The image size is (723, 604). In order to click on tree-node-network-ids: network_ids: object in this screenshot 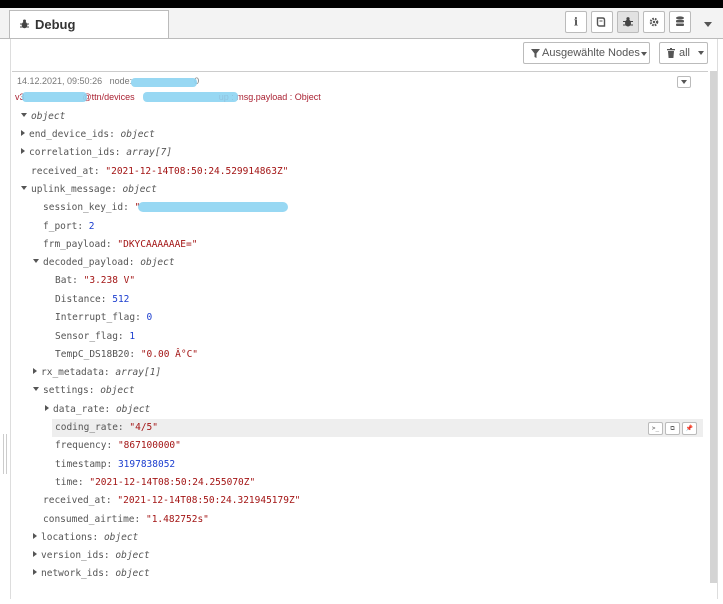, I will do `click(91, 574)`.